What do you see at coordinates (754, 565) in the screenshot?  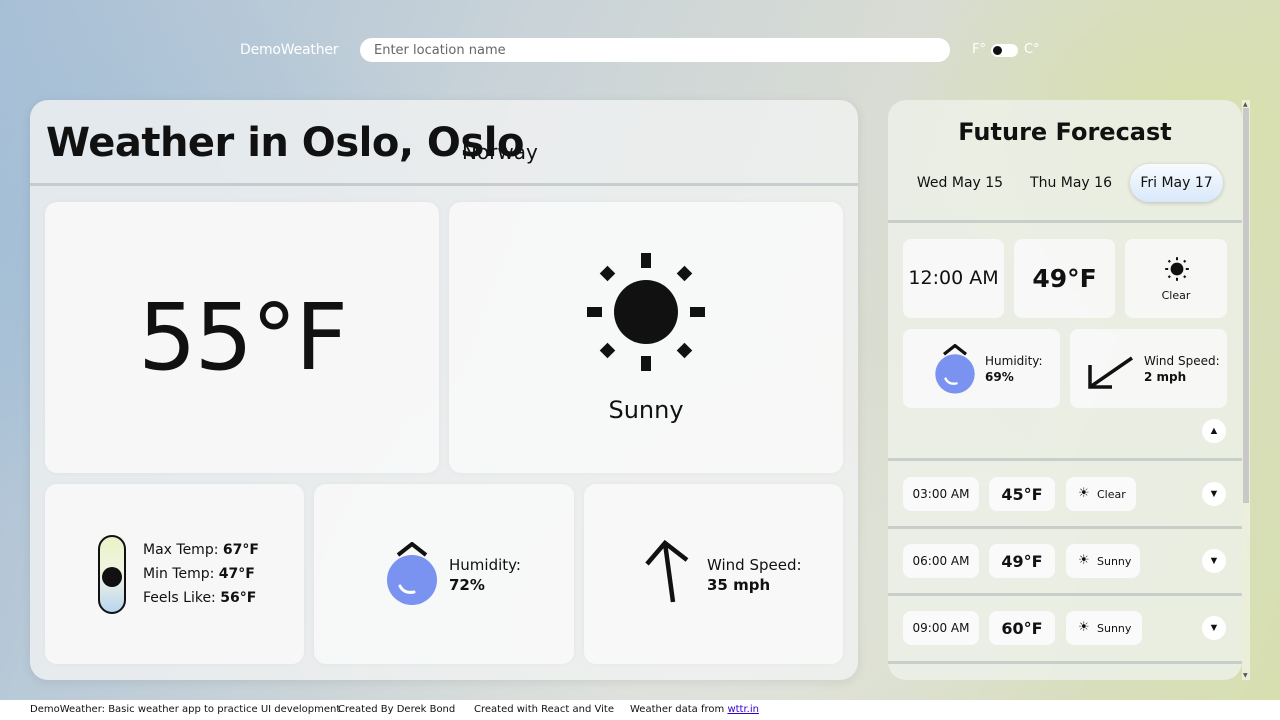 I see `wind-label: Wind Speed:` at bounding box center [754, 565].